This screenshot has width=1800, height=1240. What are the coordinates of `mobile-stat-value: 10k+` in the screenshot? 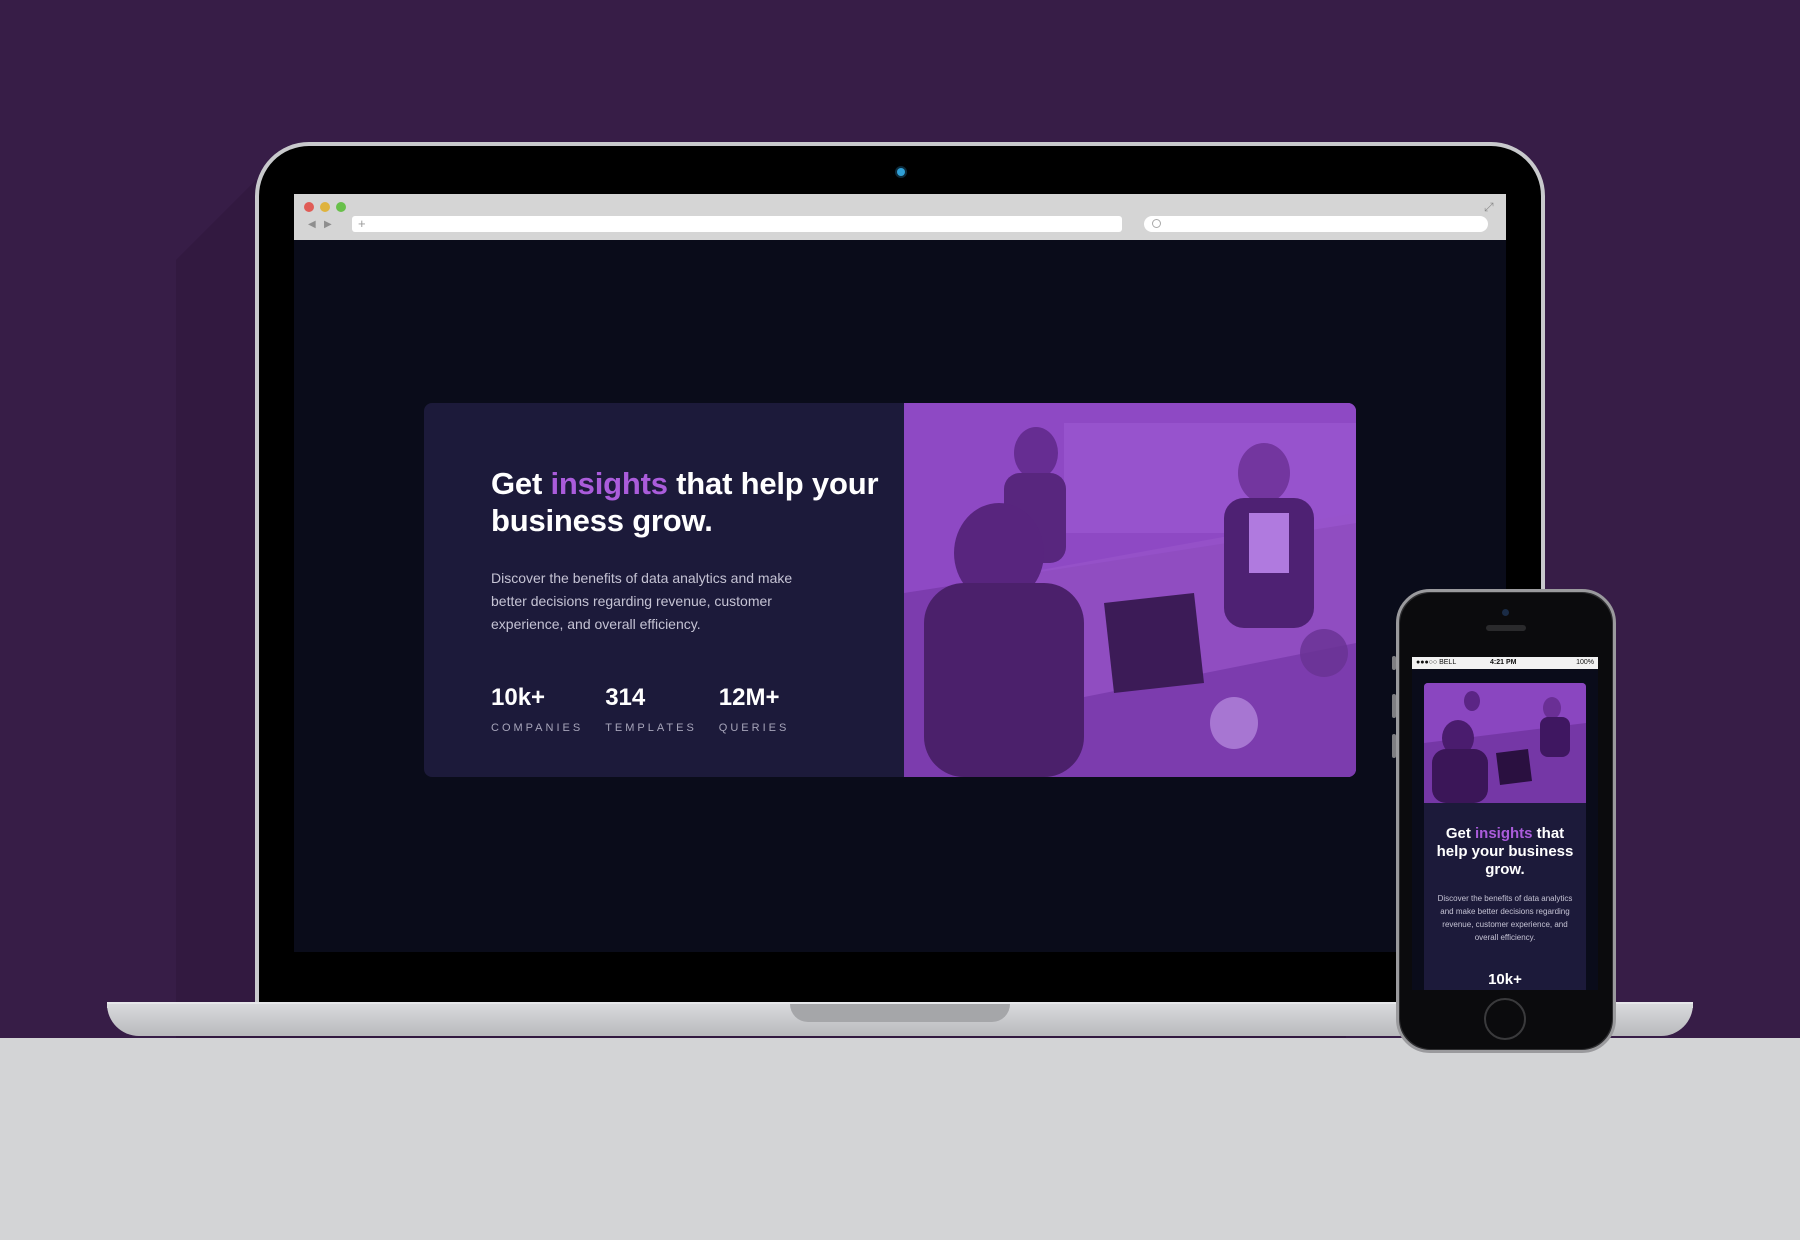 It's located at (1505, 979).